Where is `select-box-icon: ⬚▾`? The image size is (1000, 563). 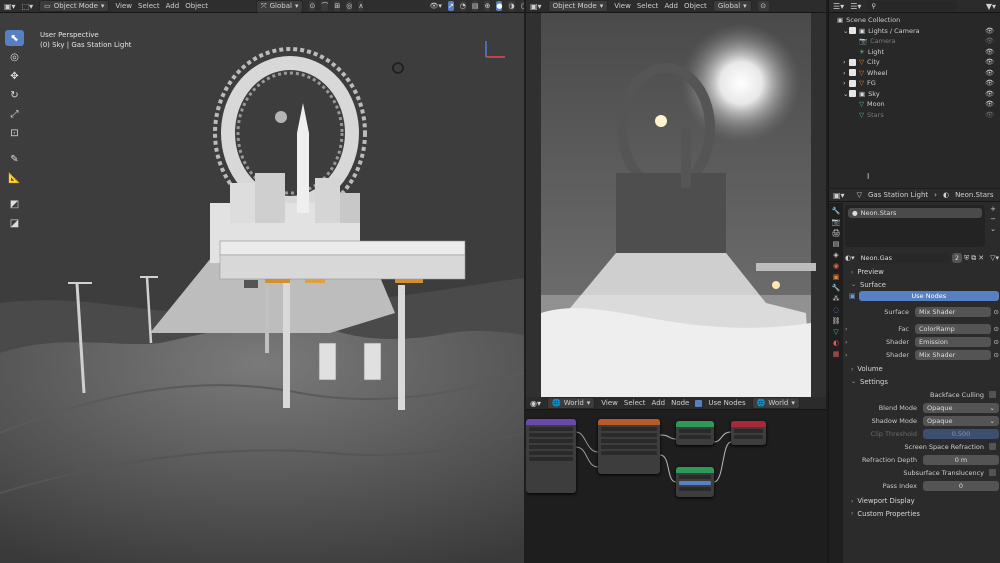
select-box-icon: ⬚▾ is located at coordinates (28, 6).